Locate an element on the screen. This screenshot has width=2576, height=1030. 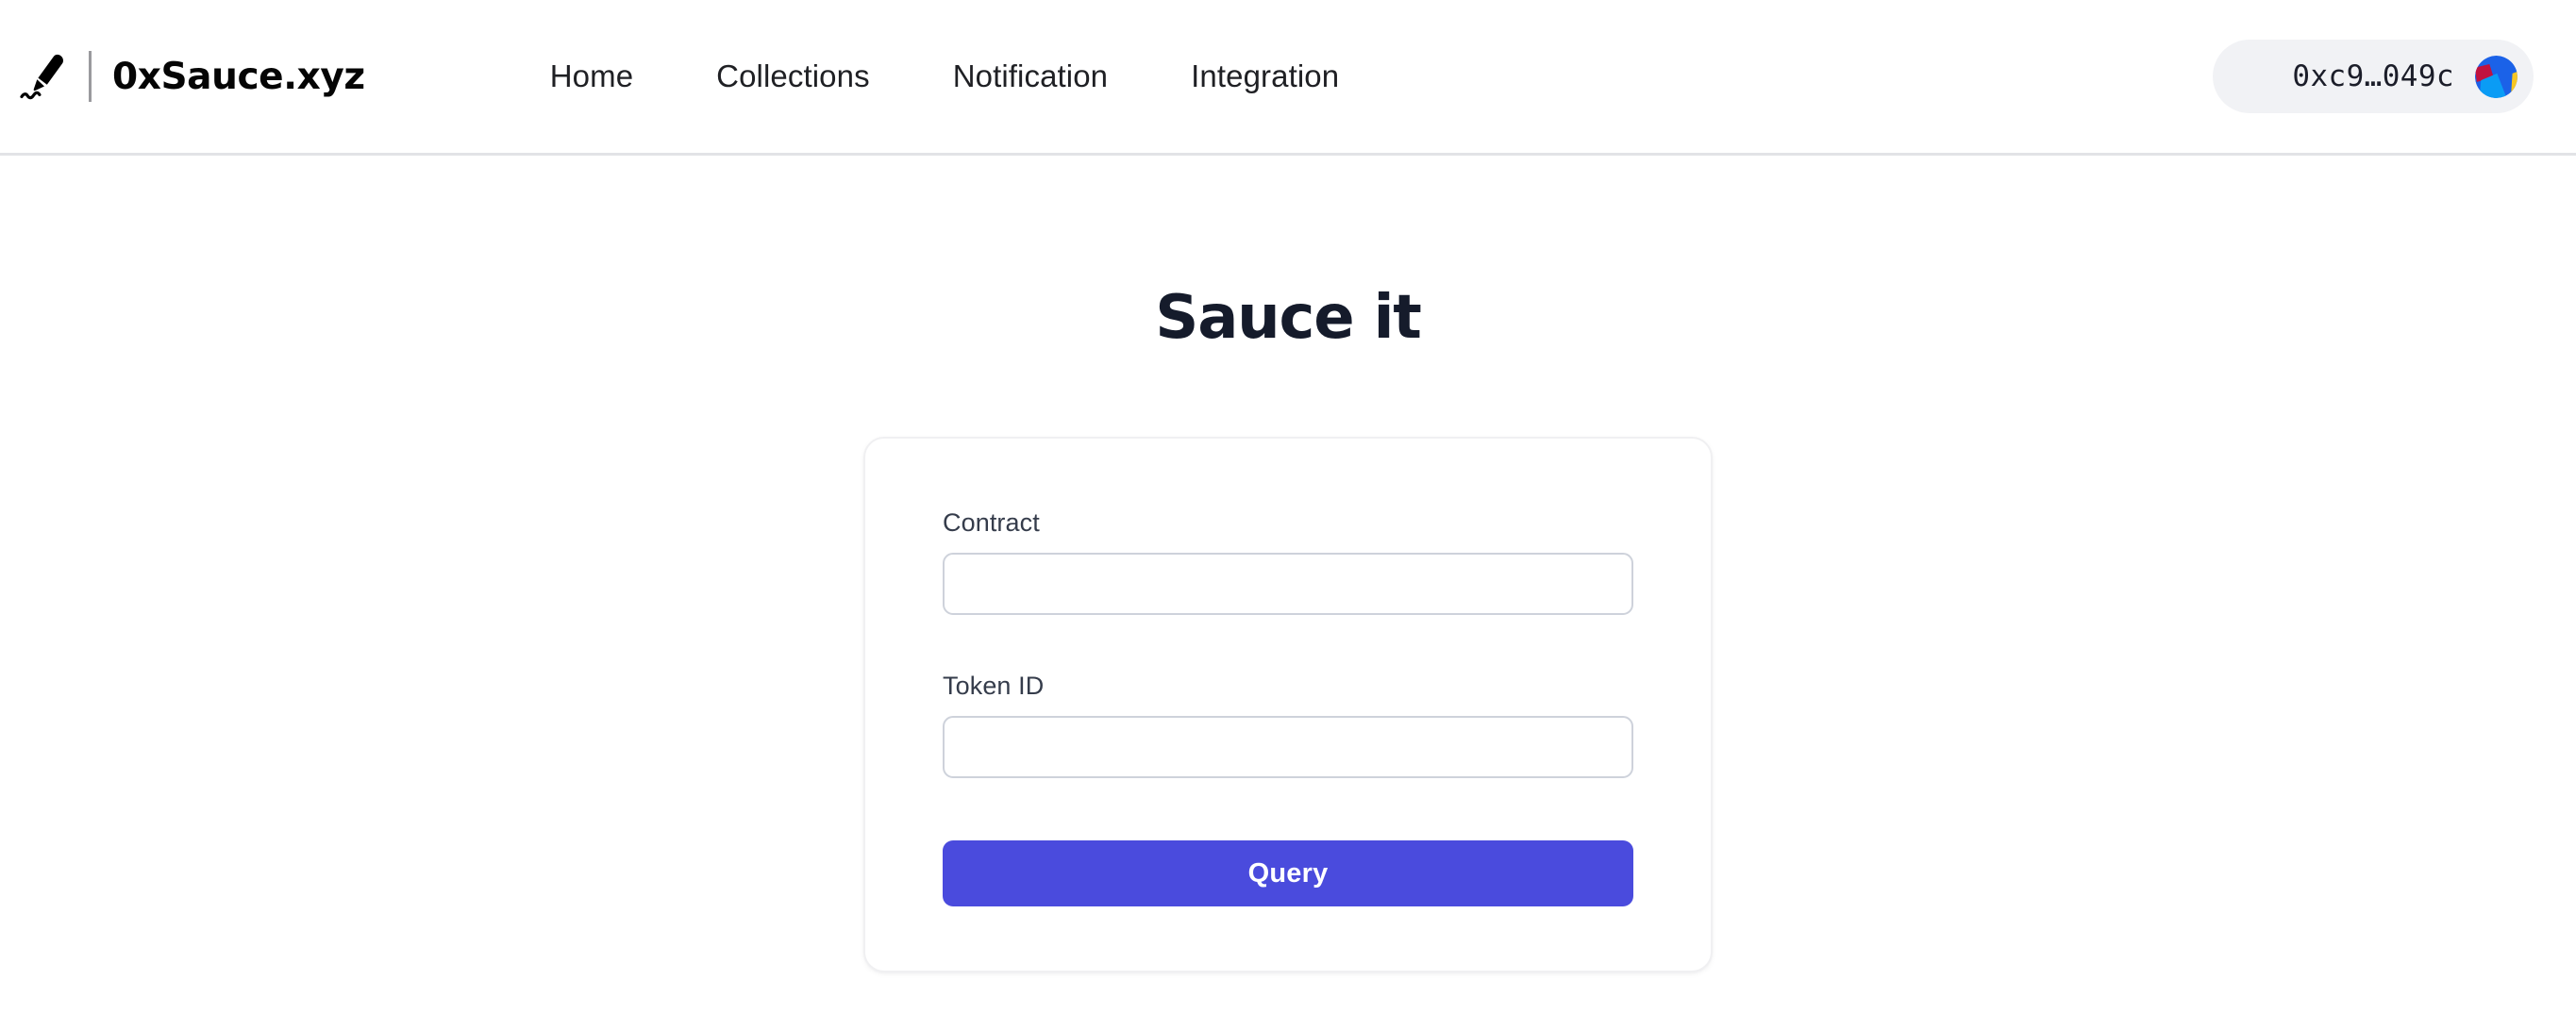
brand-divider is located at coordinates (90, 76).